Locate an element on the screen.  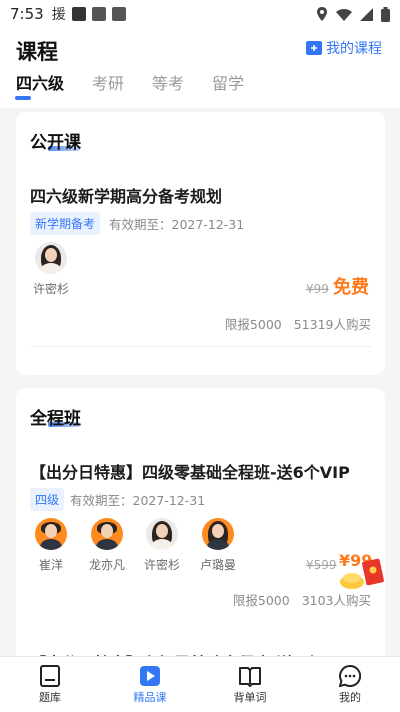
notification-a-icon is located at coordinates (78, 14).